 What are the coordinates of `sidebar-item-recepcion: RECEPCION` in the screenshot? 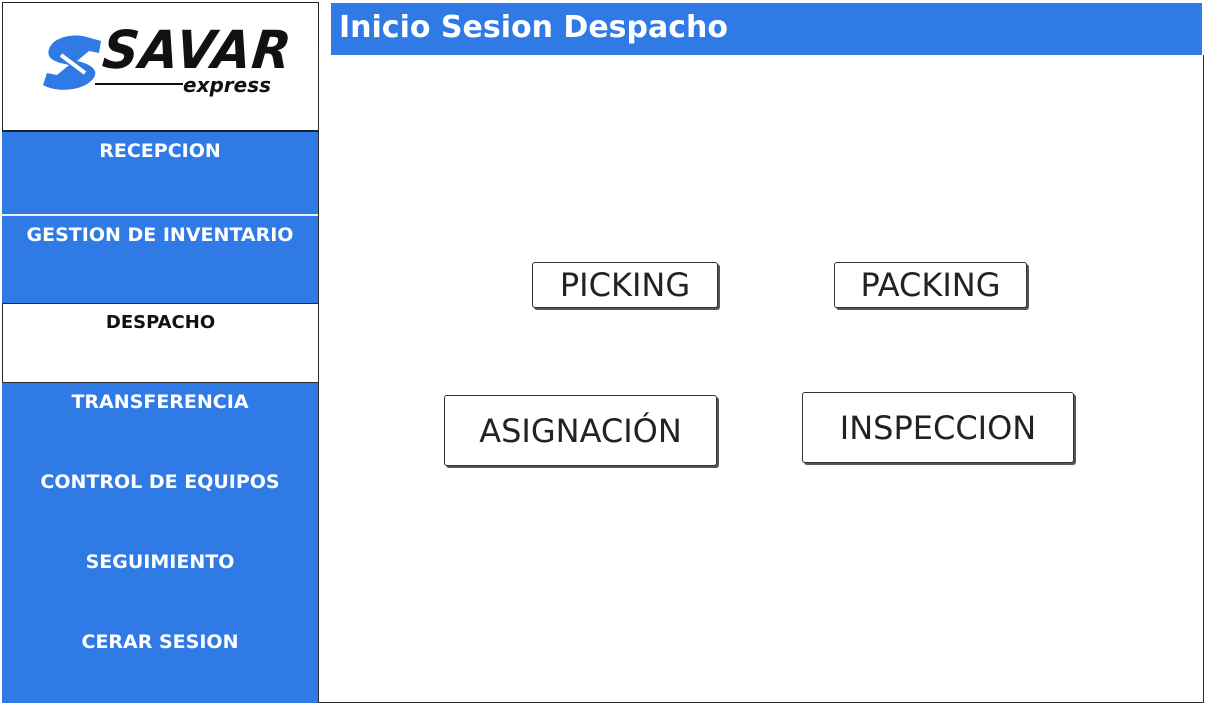 It's located at (160, 173).